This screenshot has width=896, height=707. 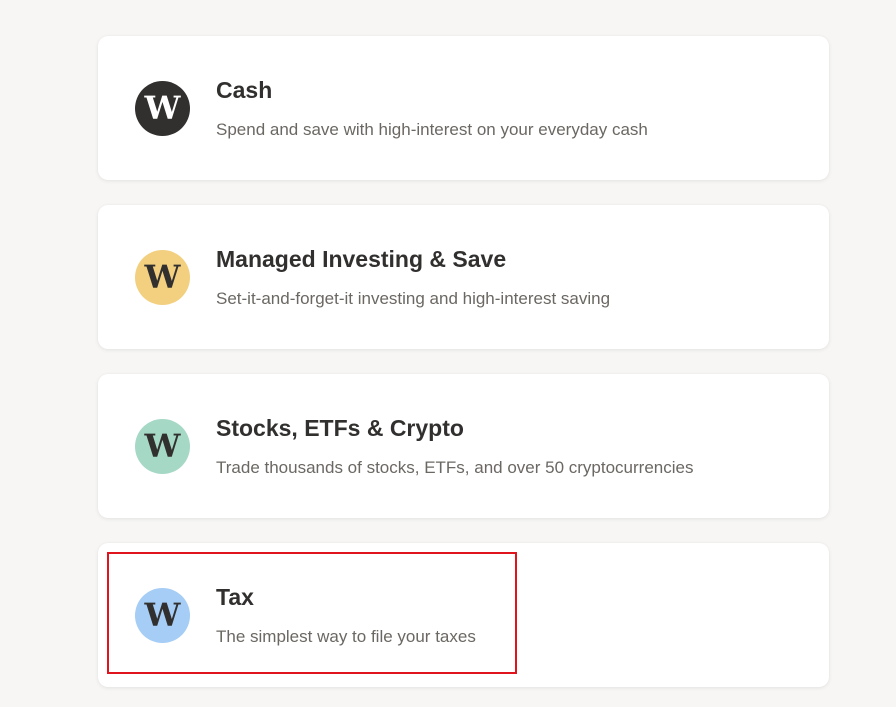 I want to click on product-title: Stocks, ETFs & Crypto, so click(x=340, y=428).